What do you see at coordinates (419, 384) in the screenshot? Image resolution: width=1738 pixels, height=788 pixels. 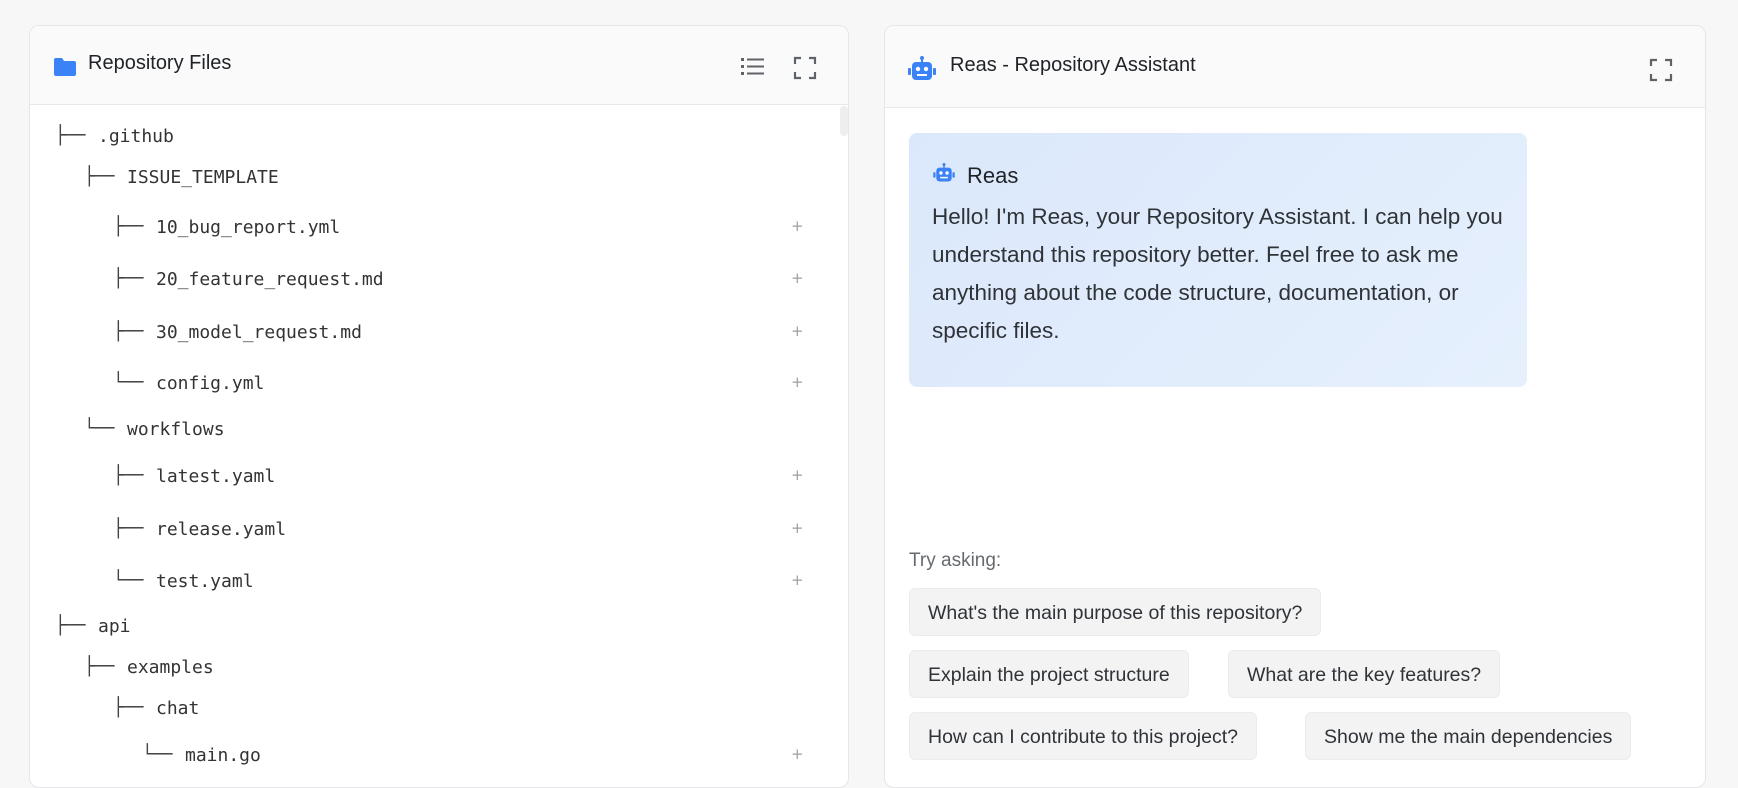 I see `tree-file-row: └── config.yml +` at bounding box center [419, 384].